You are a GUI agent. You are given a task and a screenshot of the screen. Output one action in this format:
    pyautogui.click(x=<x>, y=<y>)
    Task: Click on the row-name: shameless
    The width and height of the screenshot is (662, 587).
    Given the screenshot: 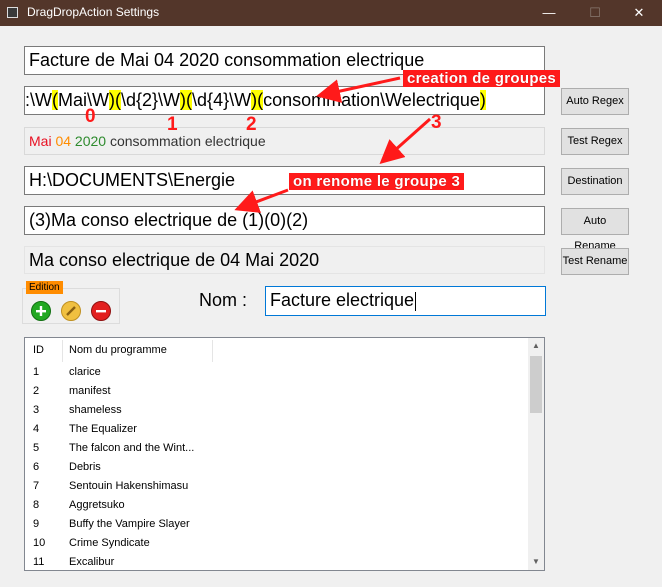 What is the action you would take?
    pyautogui.click(x=95, y=410)
    